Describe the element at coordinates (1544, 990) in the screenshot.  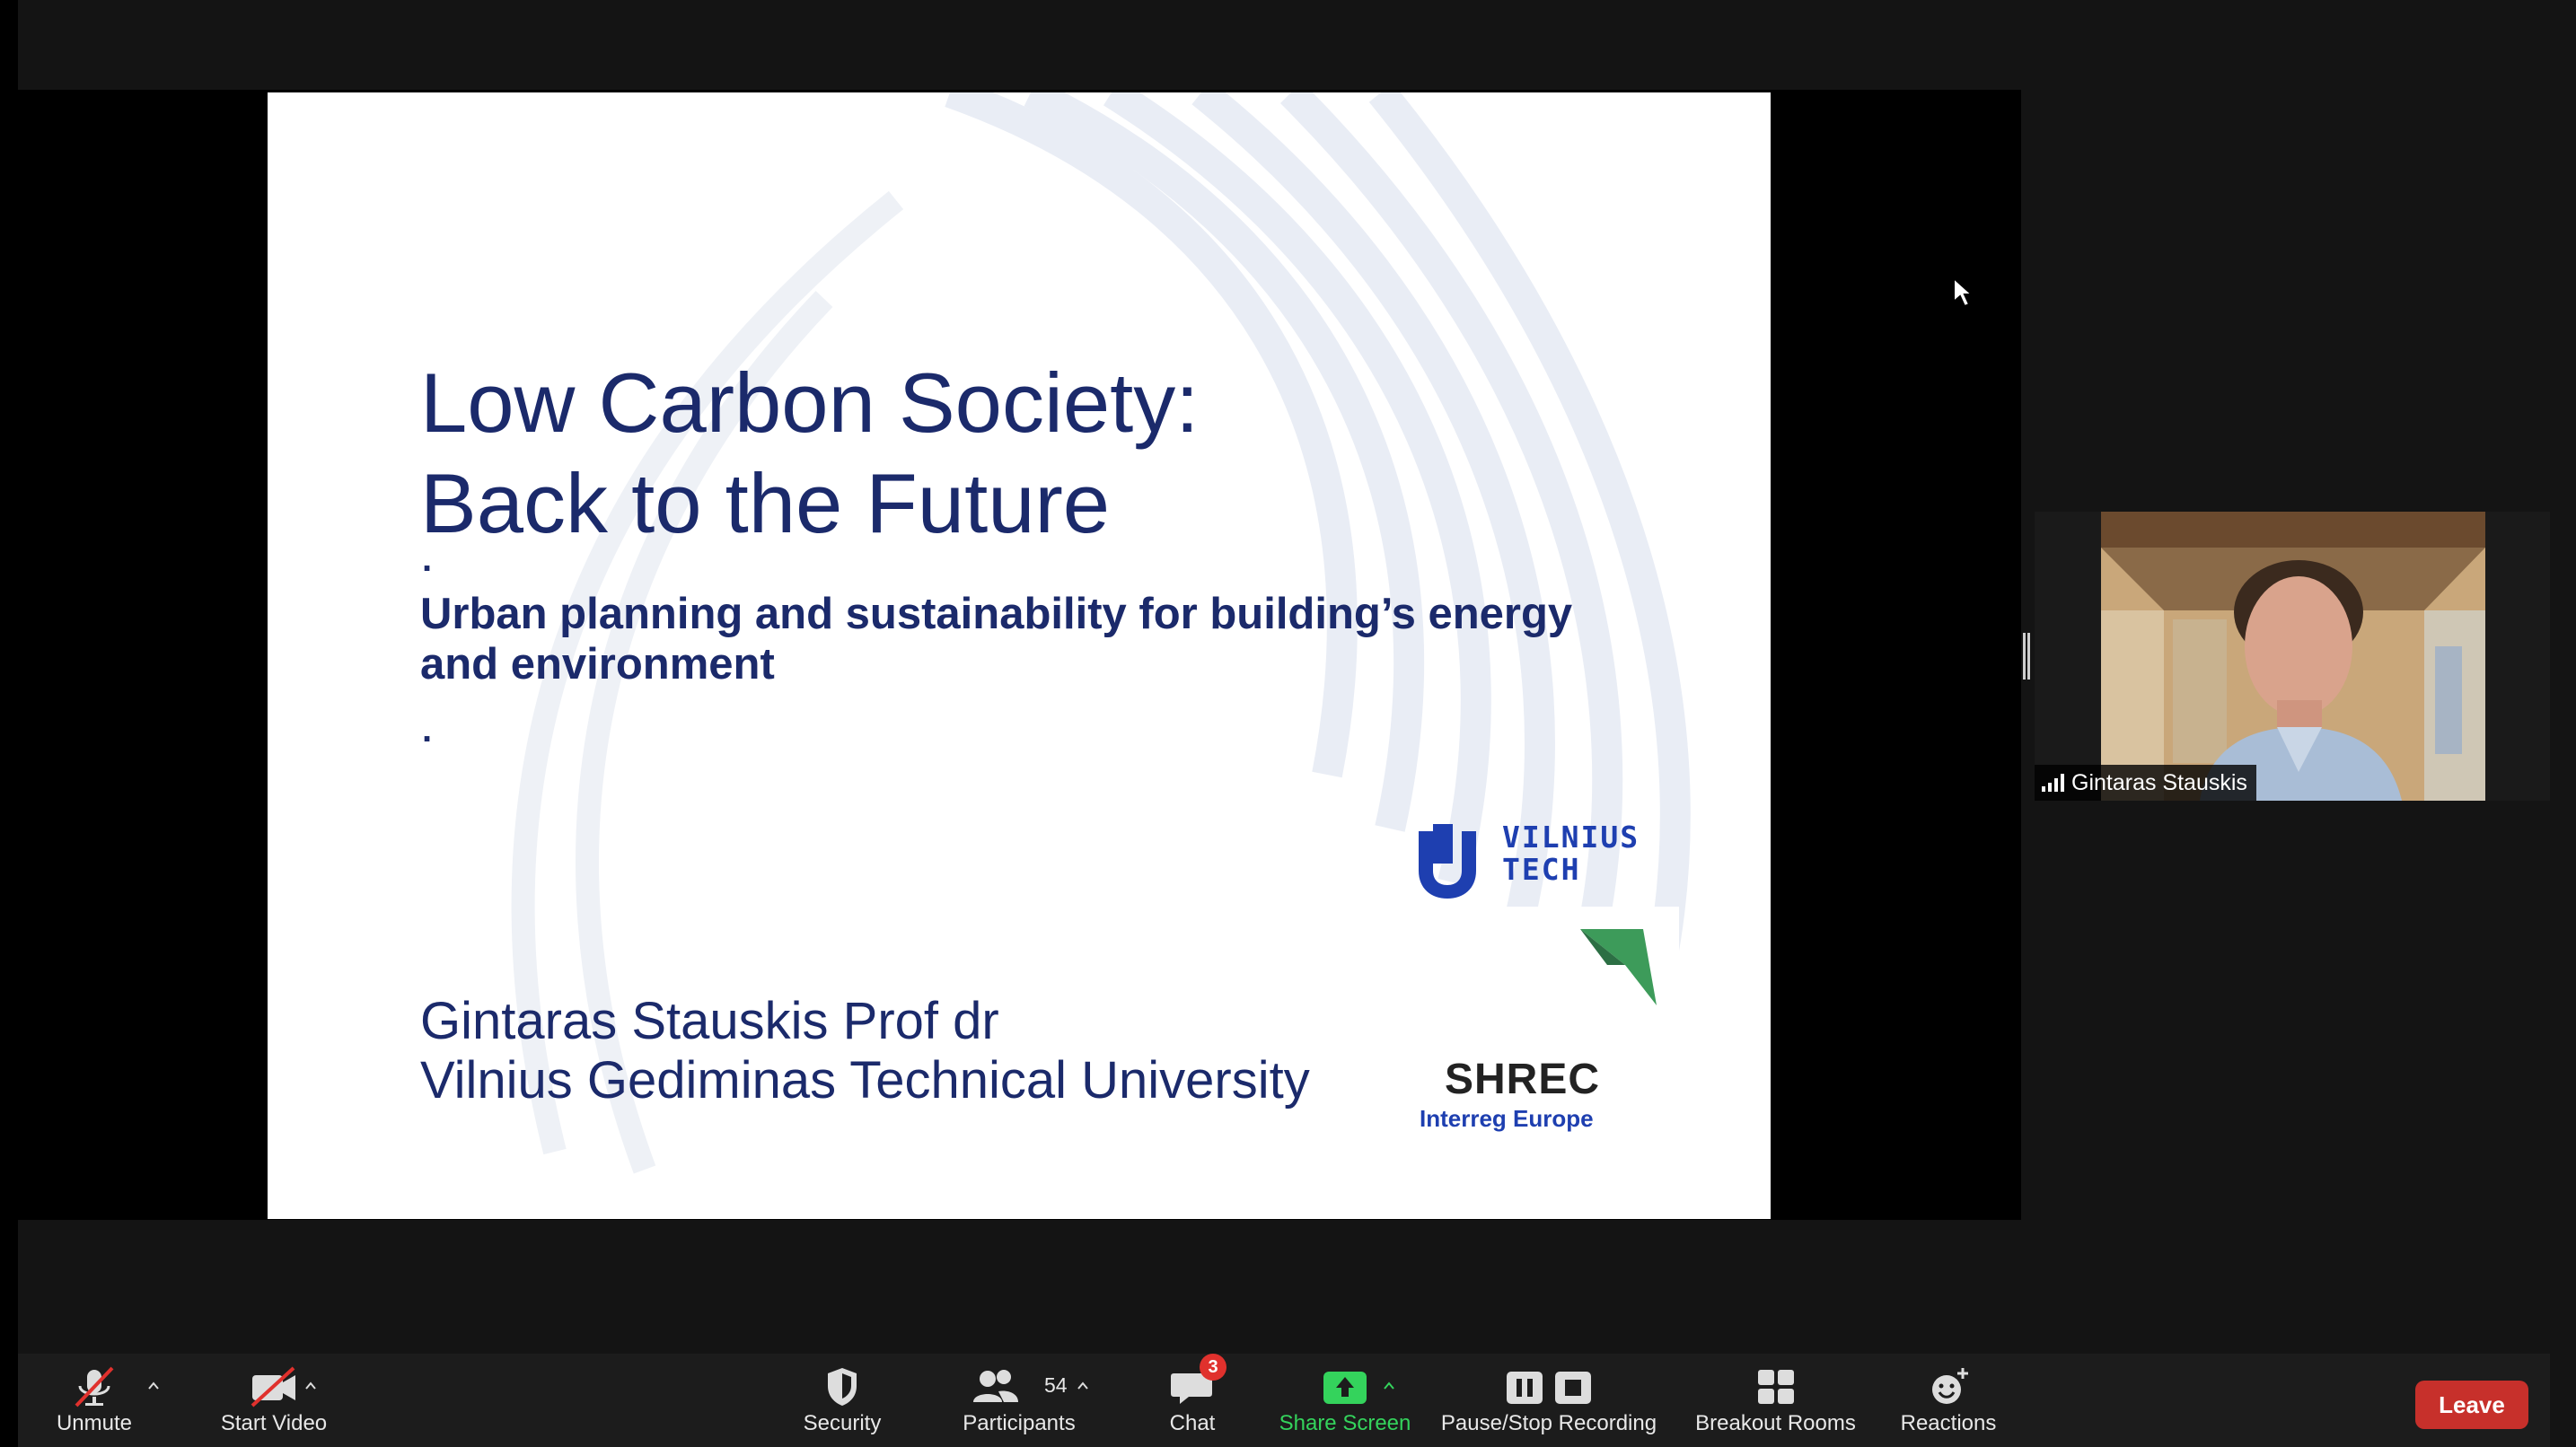
I see `shrec-logo` at that location.